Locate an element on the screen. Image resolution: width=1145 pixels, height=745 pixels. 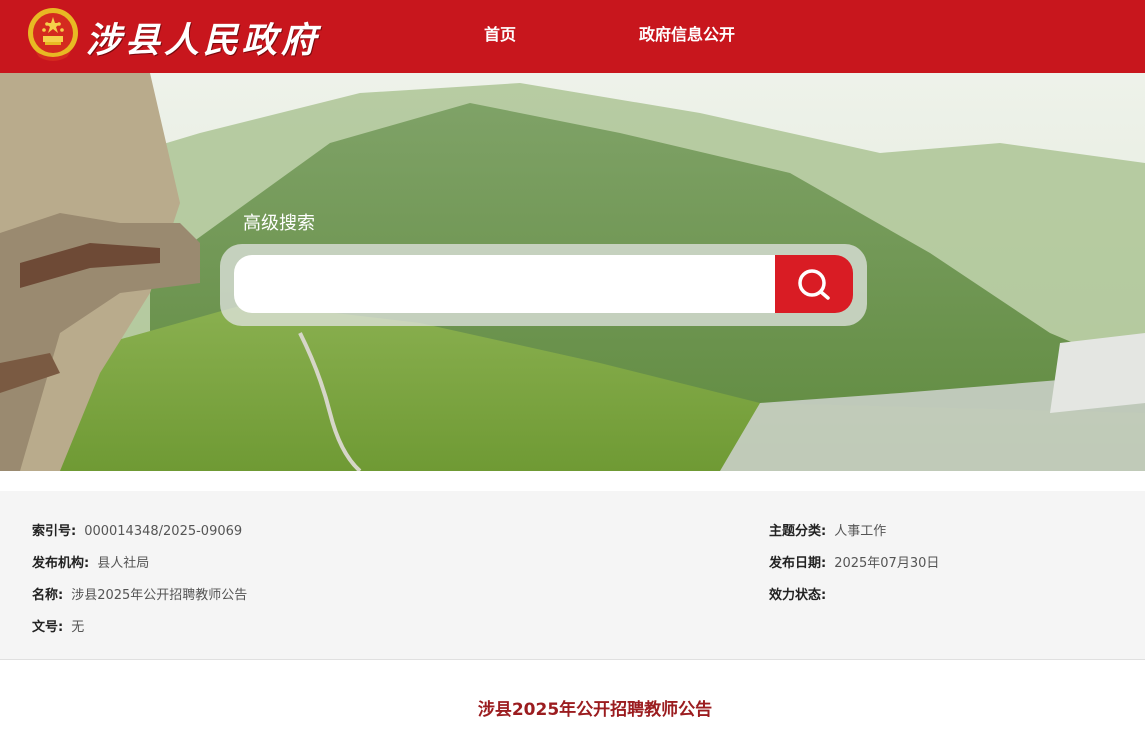
doc-number-row: 文号: 无 is located at coordinates (58, 625).